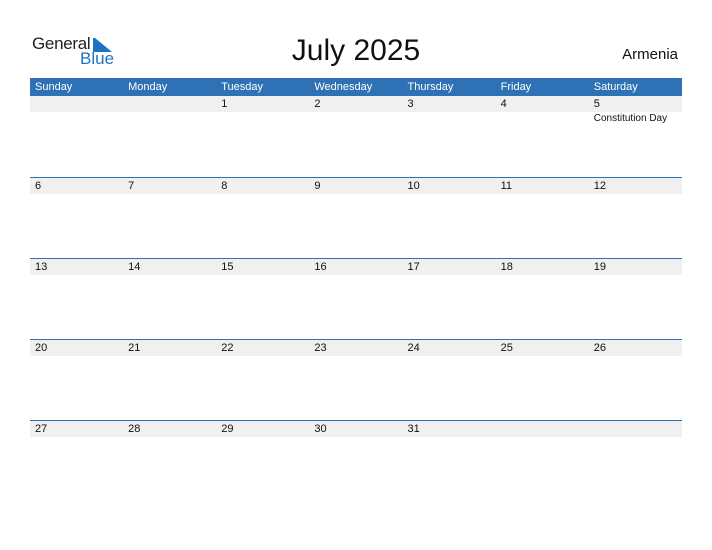 This screenshot has height=550, width=712. I want to click on weekday-tuesday: Tuesday, so click(242, 87).